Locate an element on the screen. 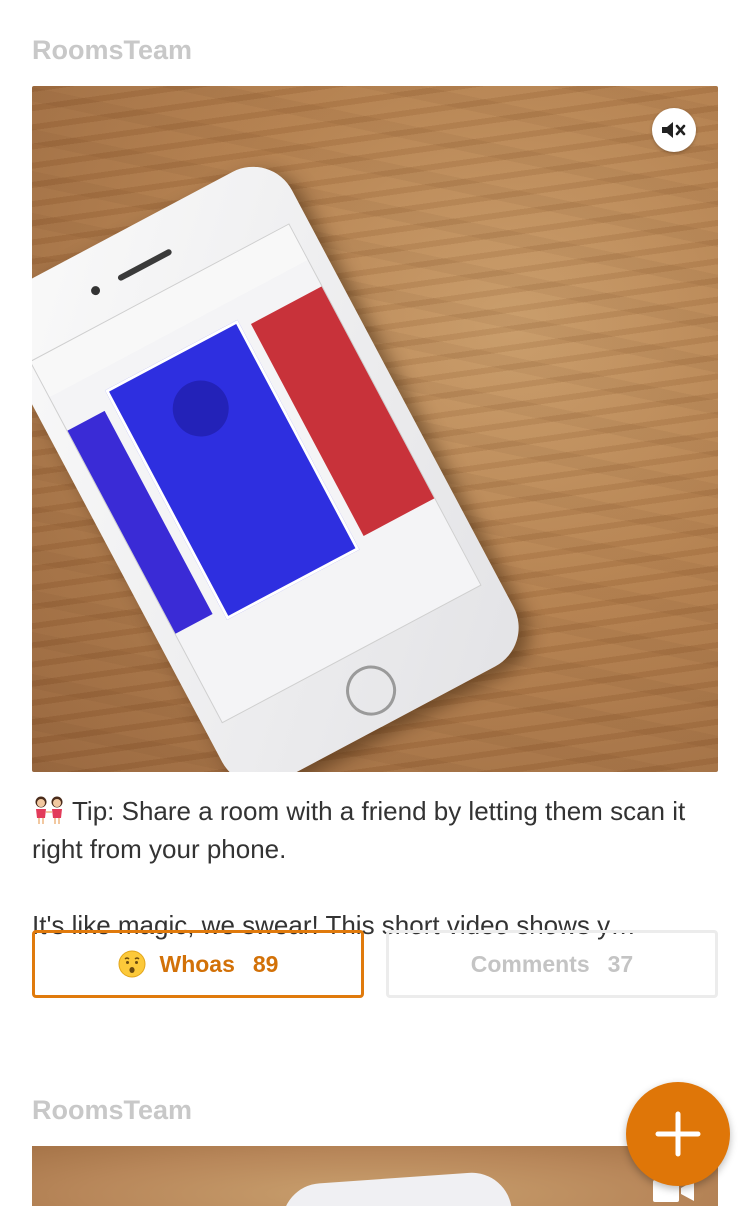  whoas-button: Whoas 89 is located at coordinates (198, 964).